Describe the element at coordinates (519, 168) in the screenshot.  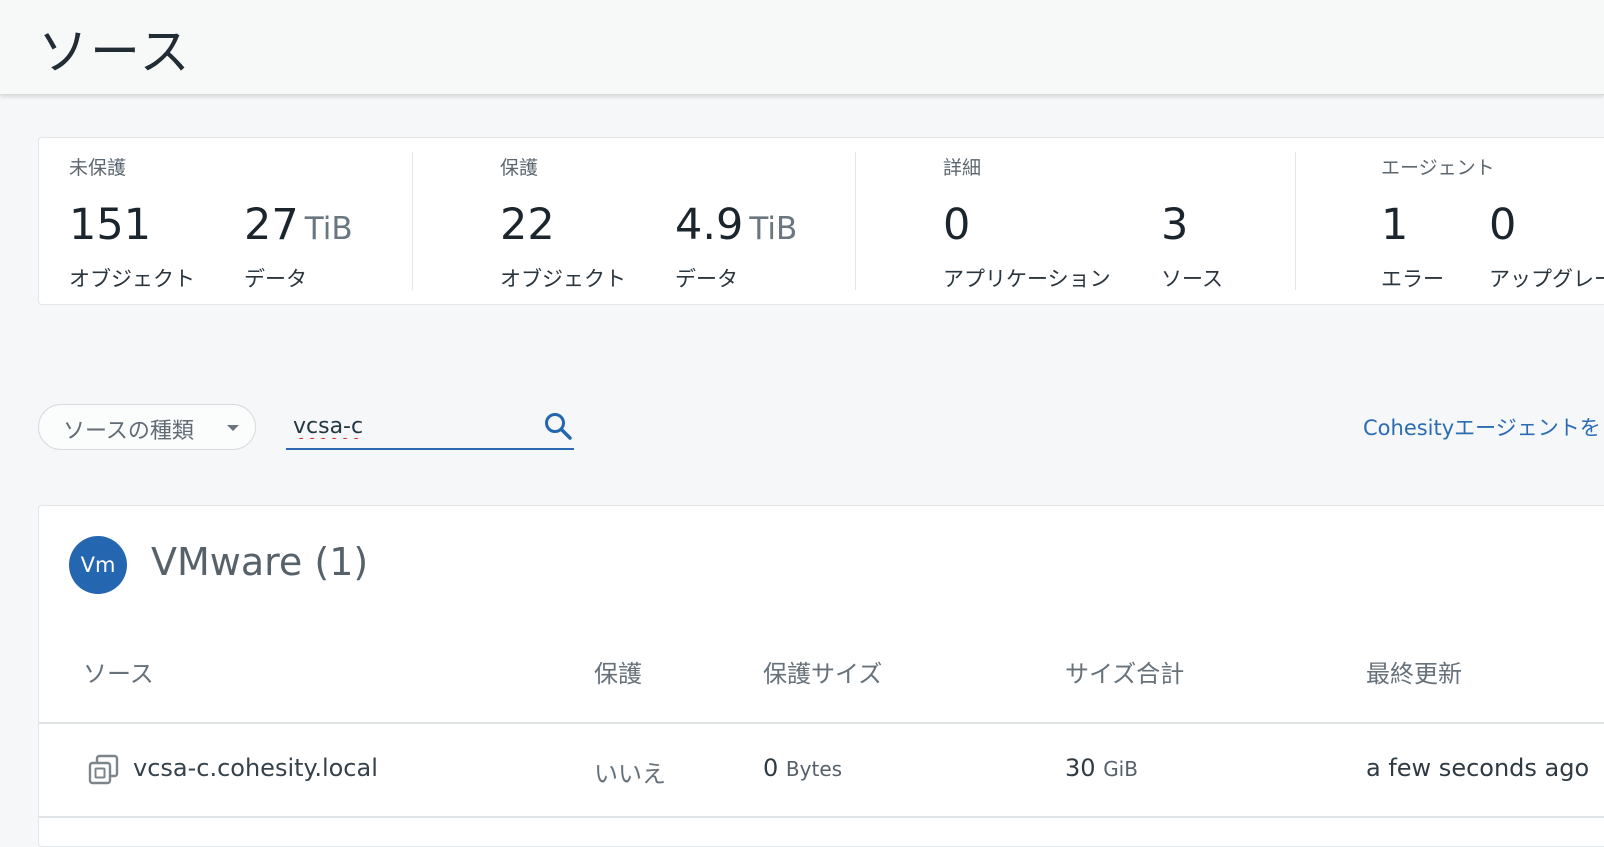
I see `stat-group-label: 保護` at that location.